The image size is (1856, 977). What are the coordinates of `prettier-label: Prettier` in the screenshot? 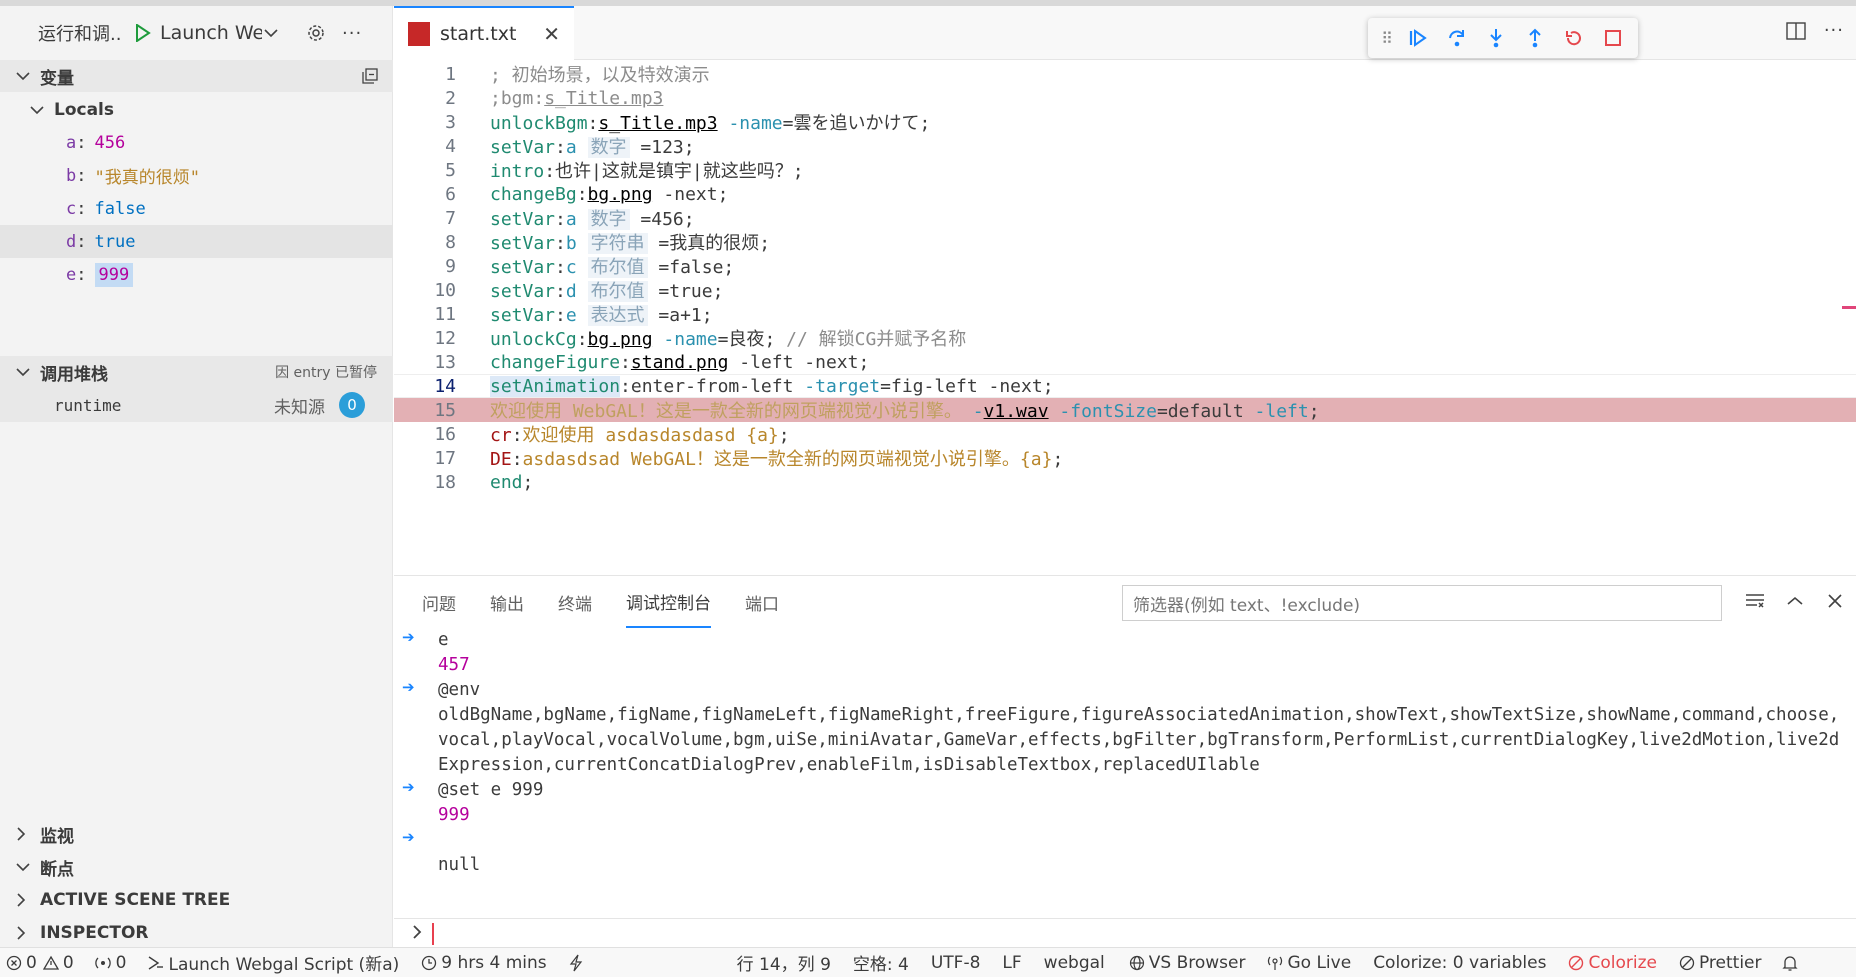 It's located at (1730, 962).